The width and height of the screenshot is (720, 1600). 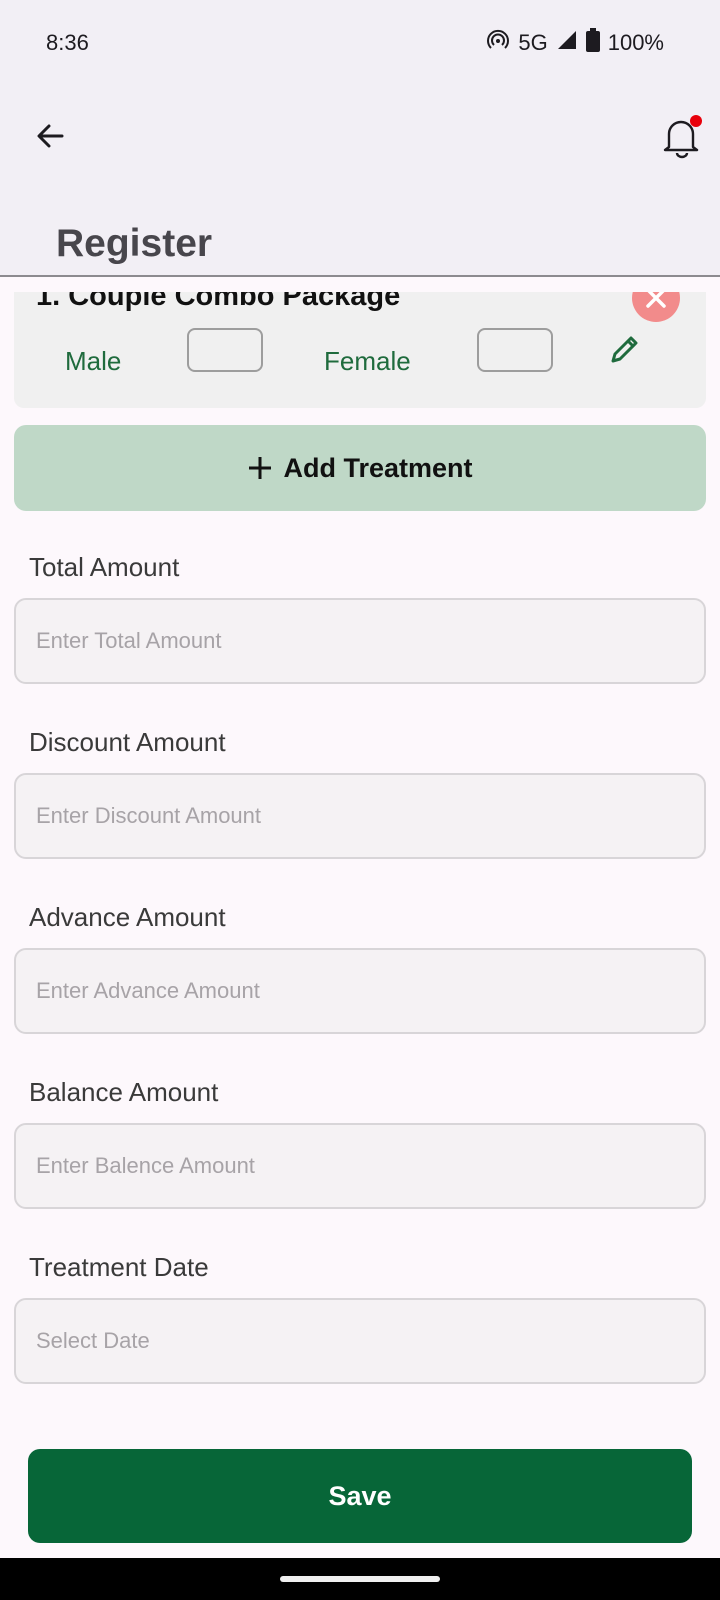 What do you see at coordinates (127, 742) in the screenshot?
I see `discount-amount-label: Discount Amount` at bounding box center [127, 742].